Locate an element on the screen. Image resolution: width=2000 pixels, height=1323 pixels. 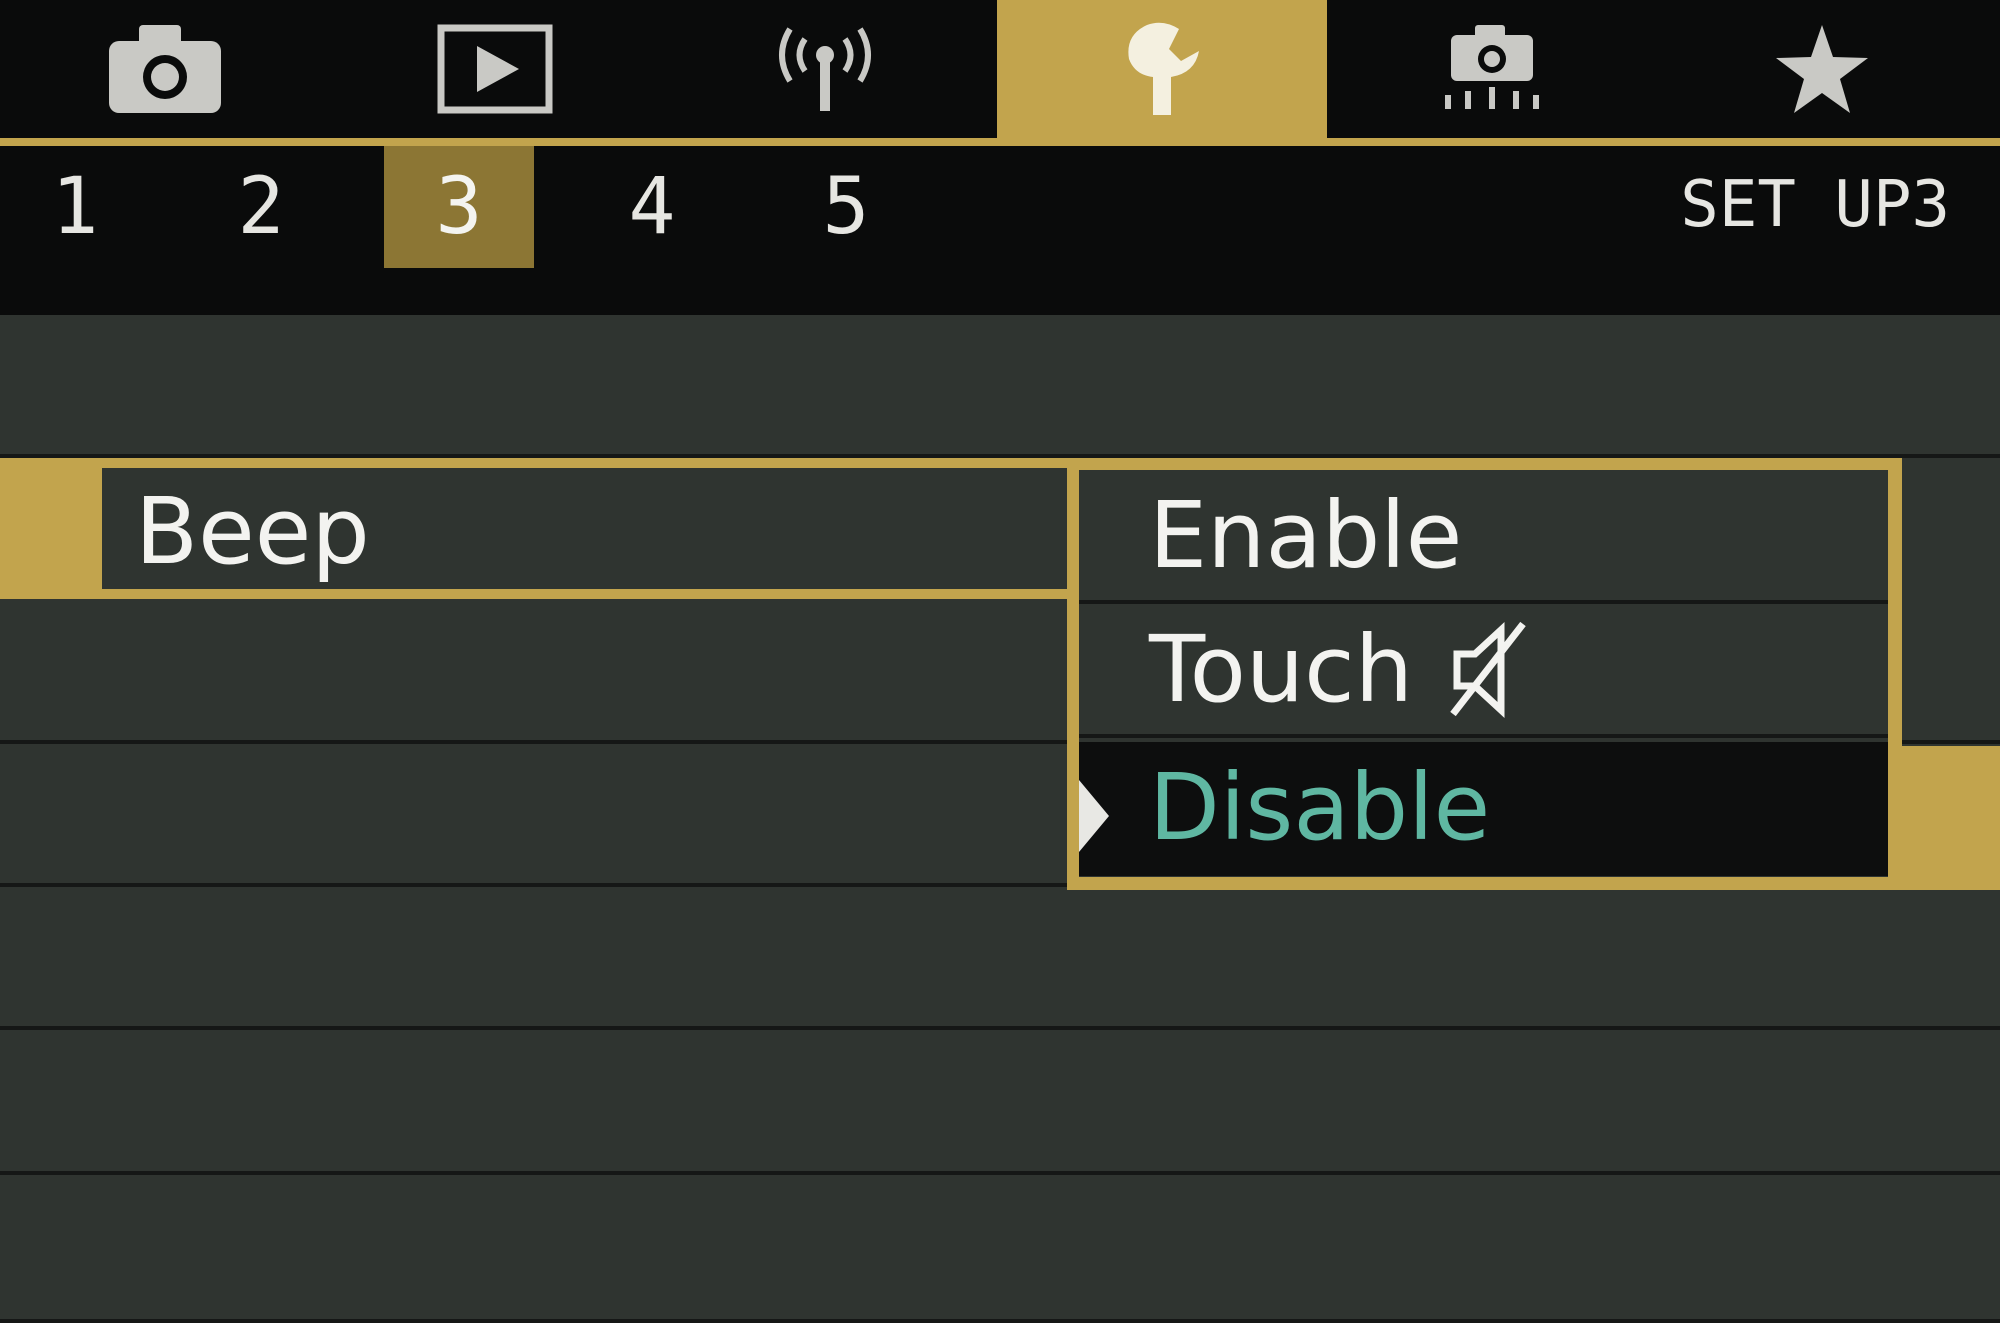
camera-icon is located at coordinates (165, 69).